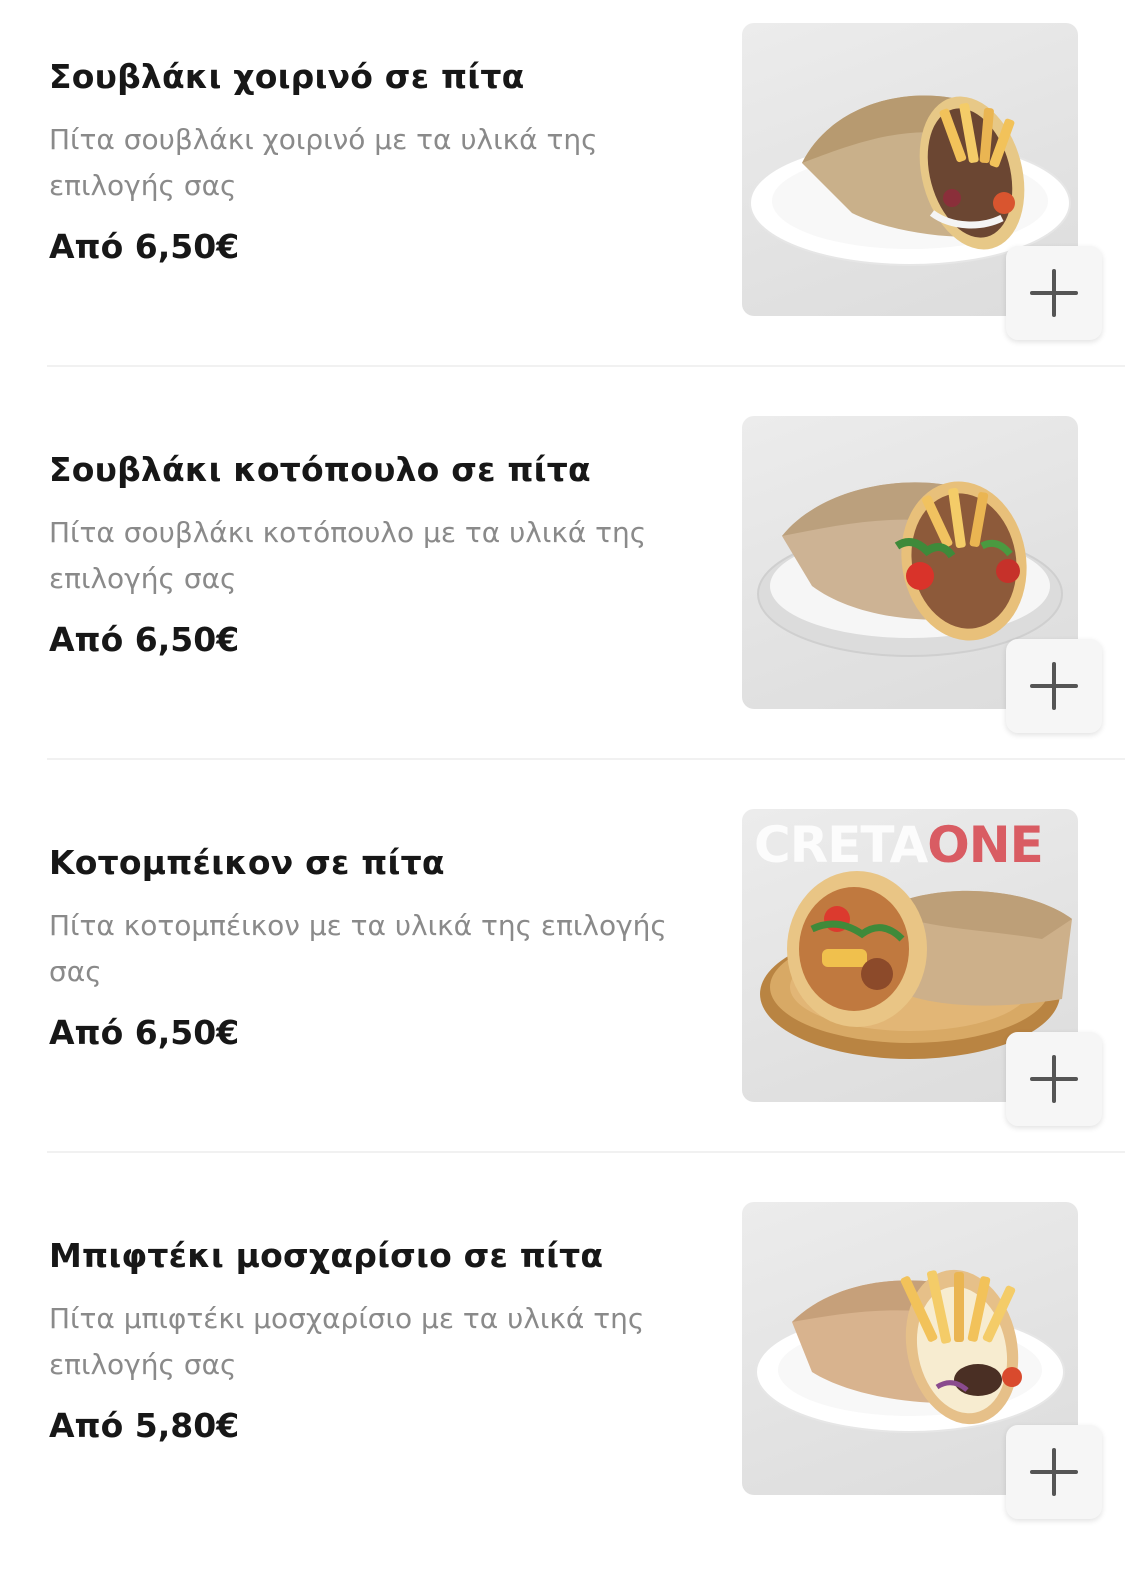  What do you see at coordinates (374, 470) in the screenshot?
I see `item-title: Σουβλάκι κοτόπουλο σε πίτα` at bounding box center [374, 470].